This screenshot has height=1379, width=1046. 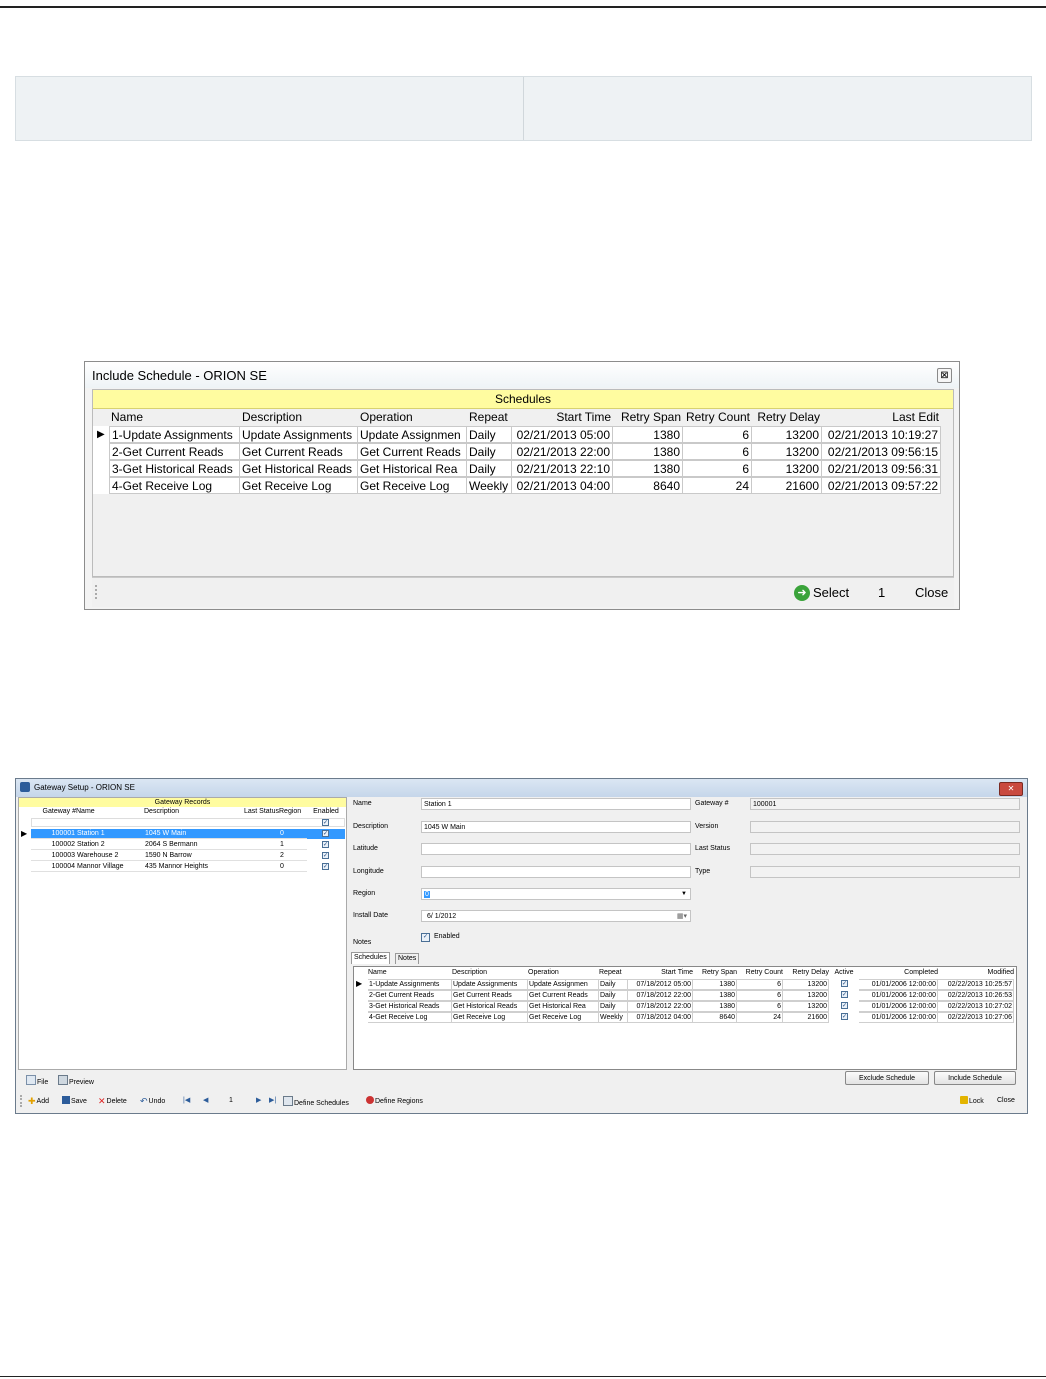 I want to click on lock-button: Lock, so click(x=972, y=1101).